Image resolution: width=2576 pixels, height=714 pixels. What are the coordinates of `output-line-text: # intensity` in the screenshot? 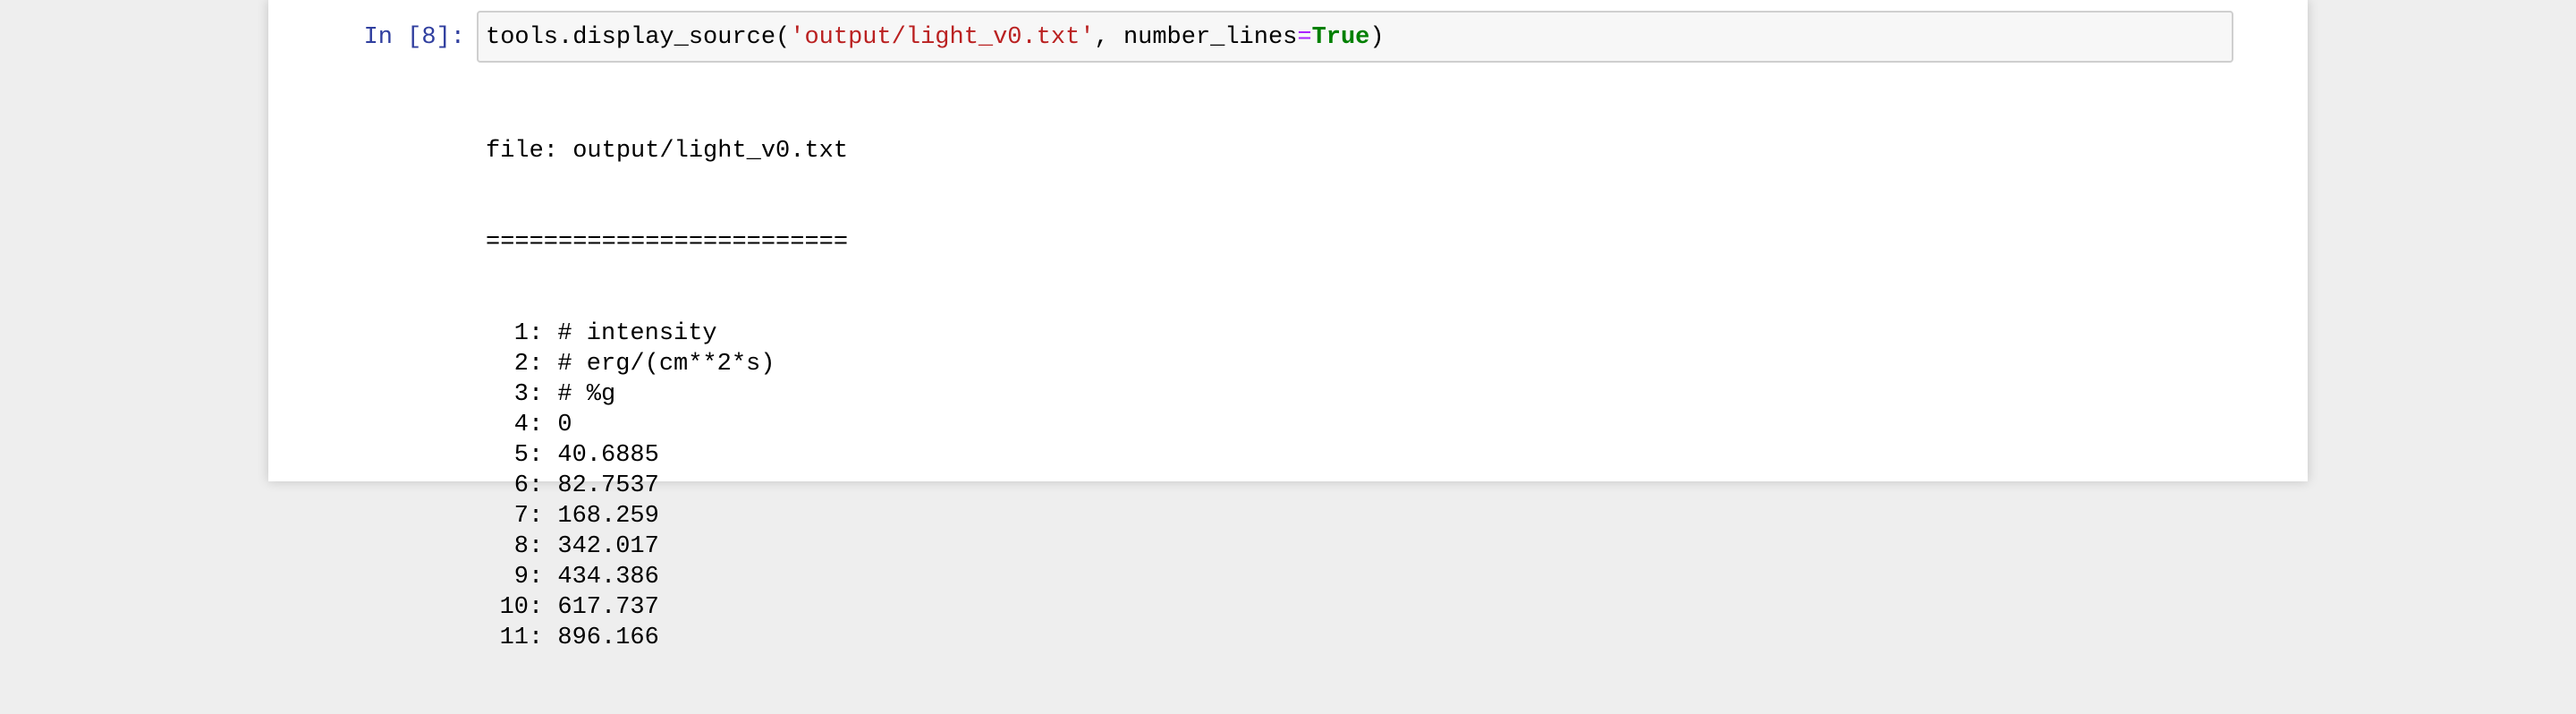 It's located at (637, 333).